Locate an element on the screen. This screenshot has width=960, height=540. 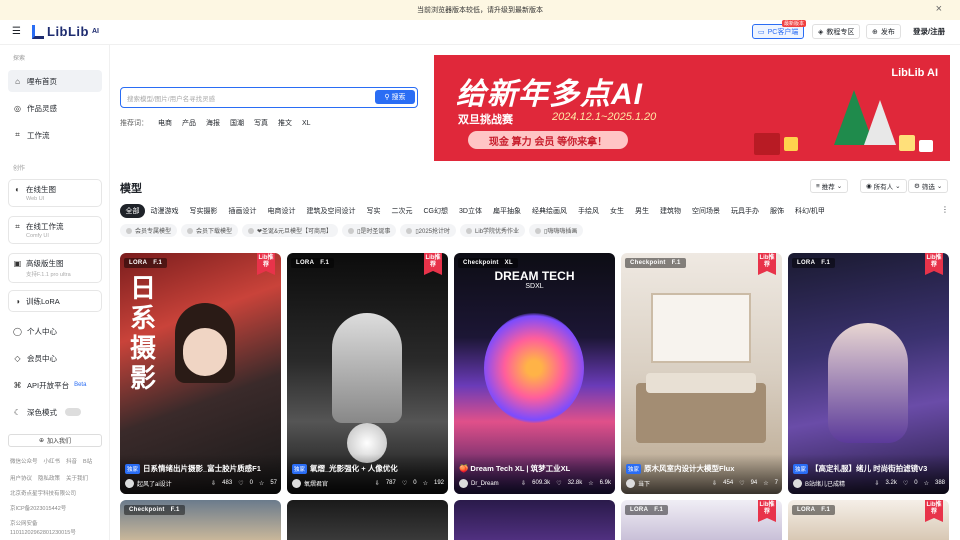
tag-filter: 会员专属模型 is located at coordinates (149, 230).